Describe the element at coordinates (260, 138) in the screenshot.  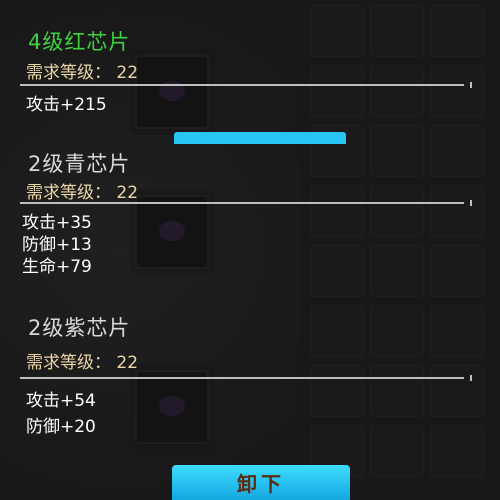
I see `tooltip-tab` at that location.